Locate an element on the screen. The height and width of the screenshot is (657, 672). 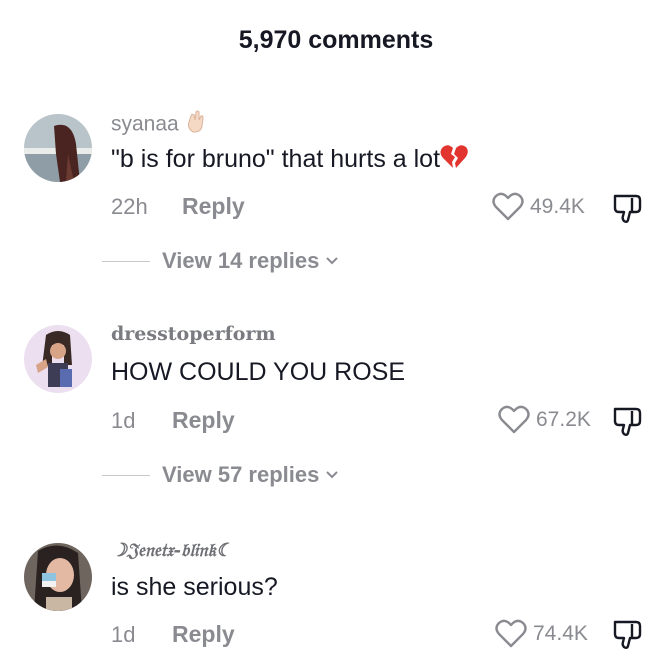
comment-text: is she serious? is located at coordinates (194, 587).